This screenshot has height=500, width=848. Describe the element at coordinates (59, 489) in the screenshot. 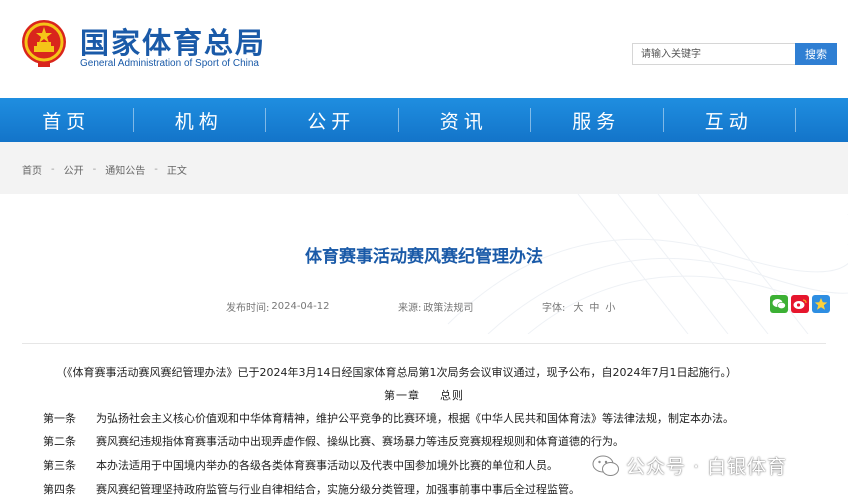

I see `clause-number: 第四条` at that location.